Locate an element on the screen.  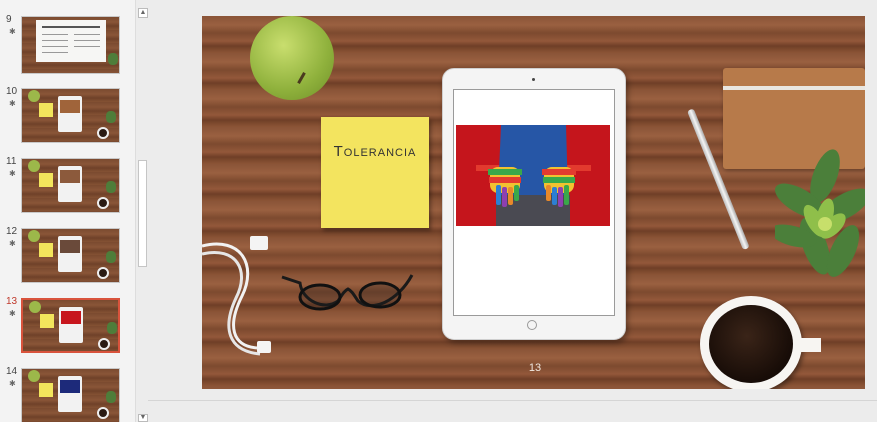
charging-cable-image is located at coordinates (236, 296).